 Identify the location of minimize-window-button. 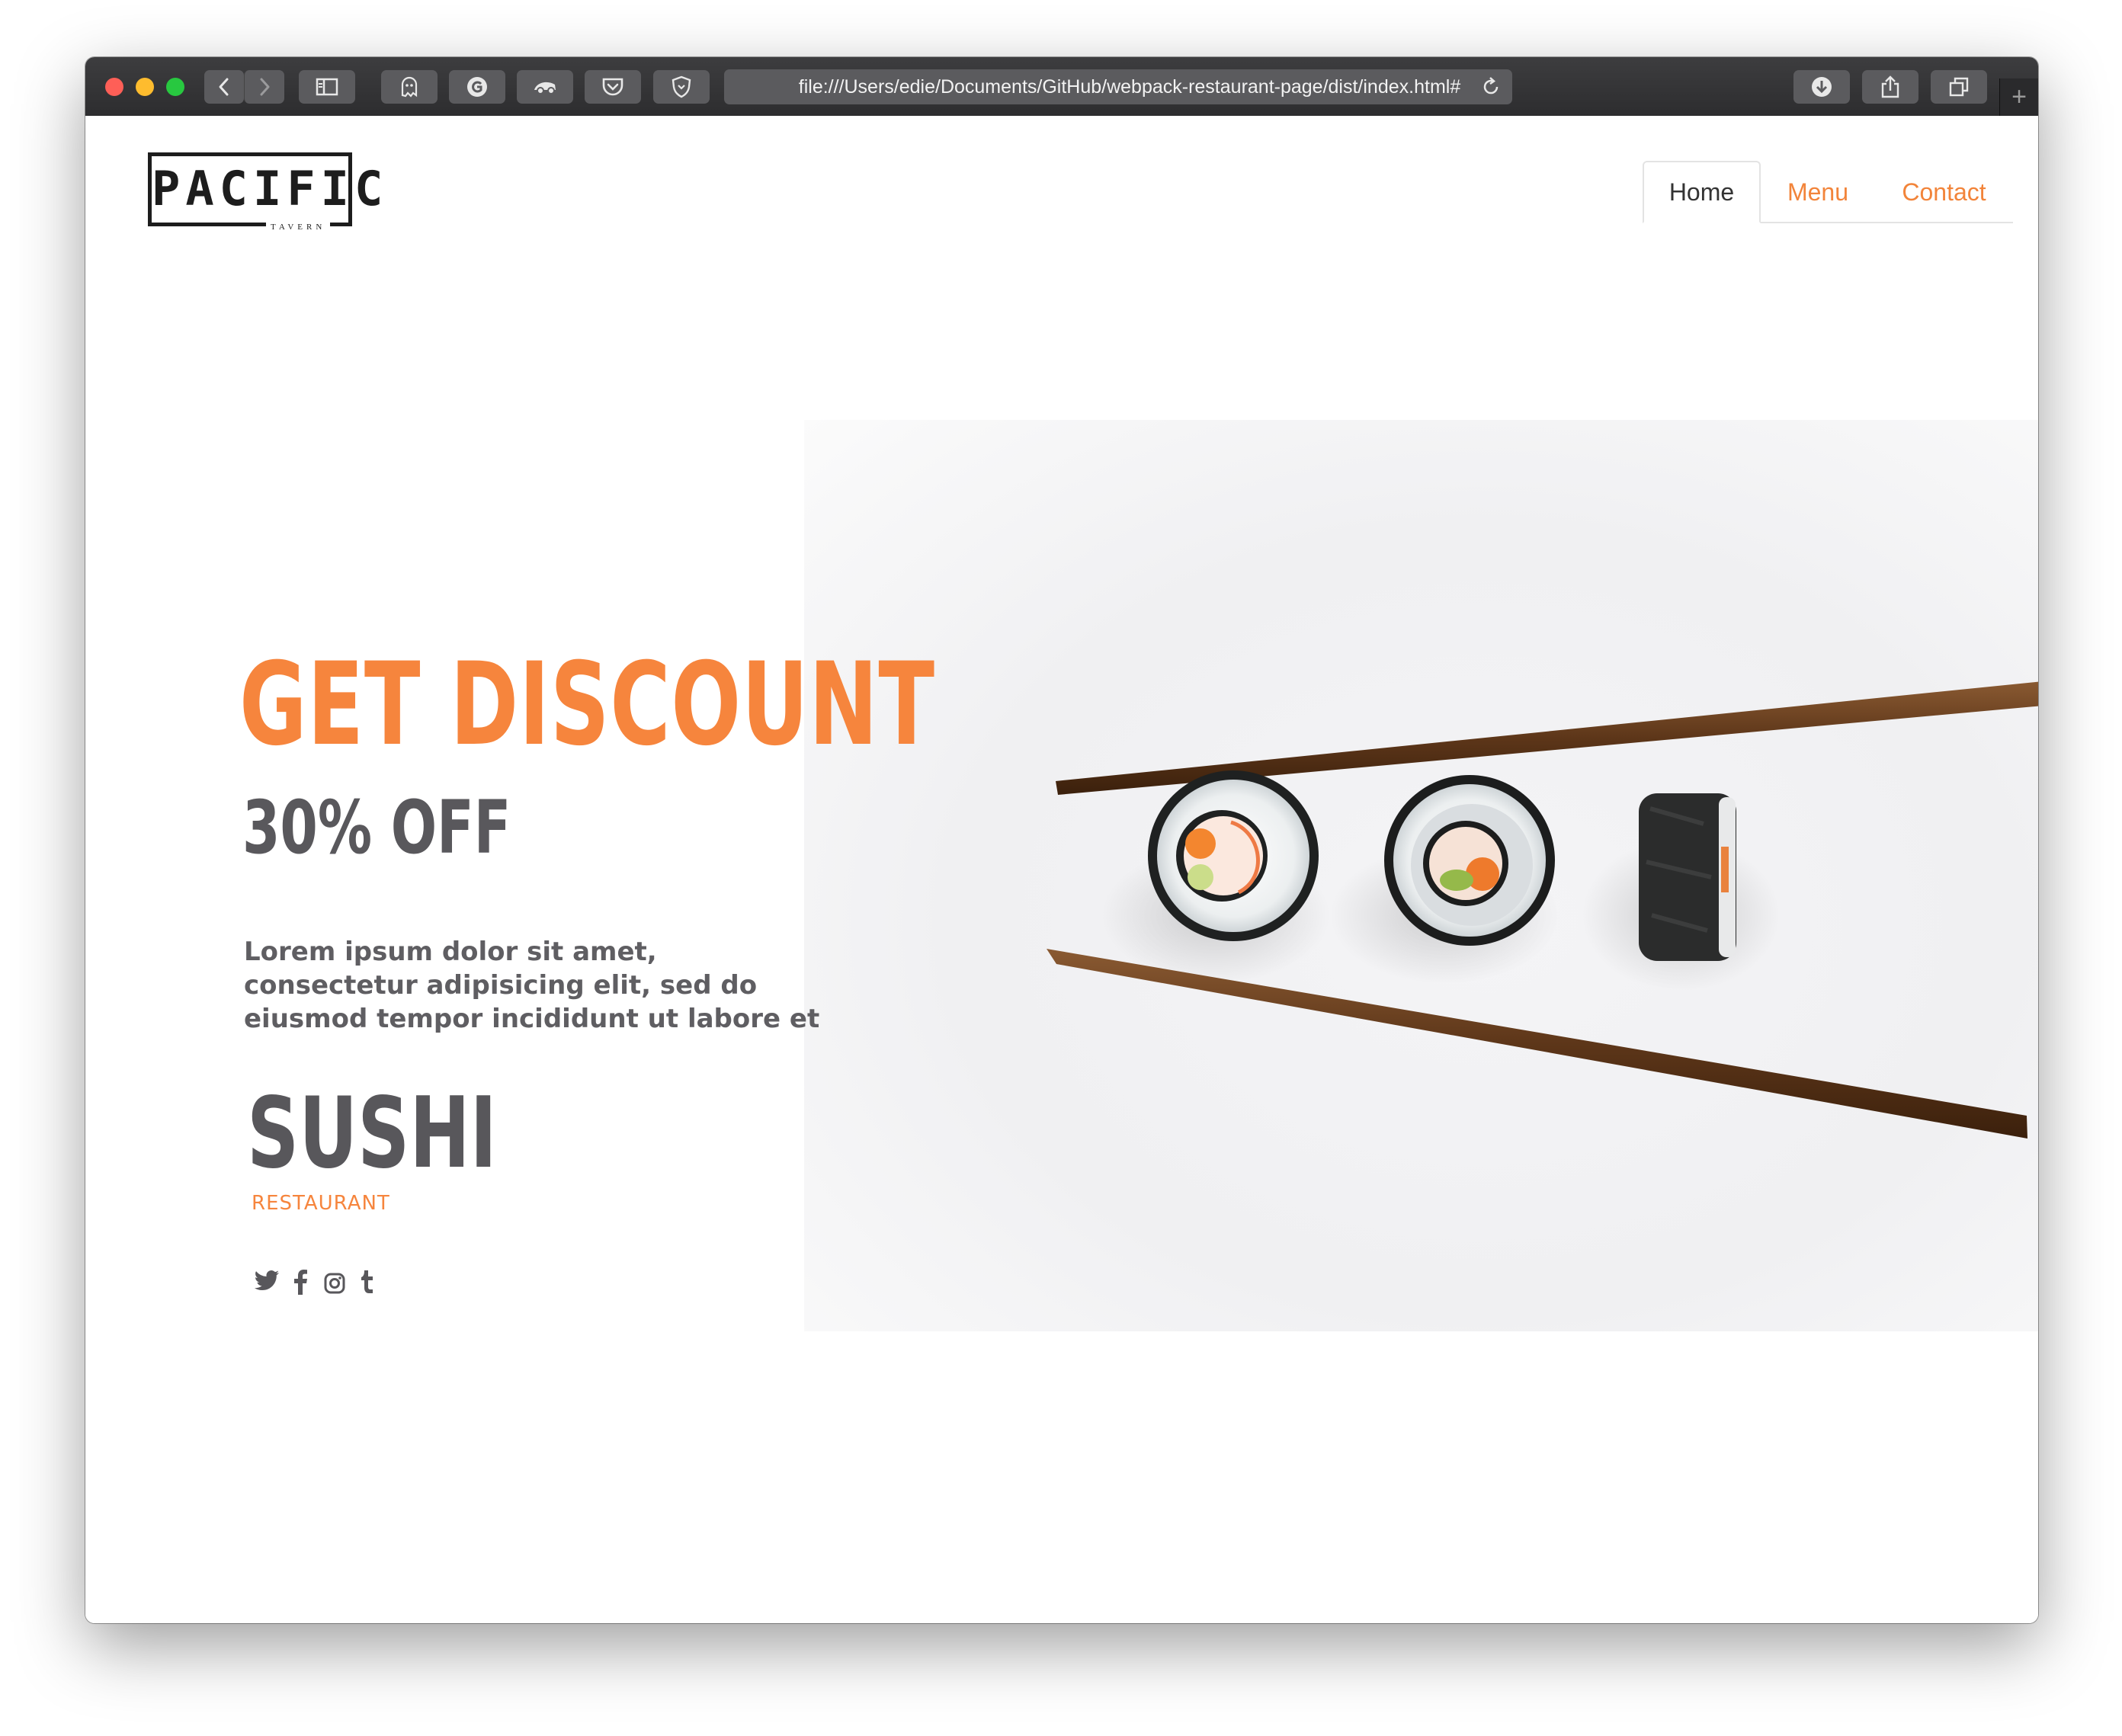
(145, 87).